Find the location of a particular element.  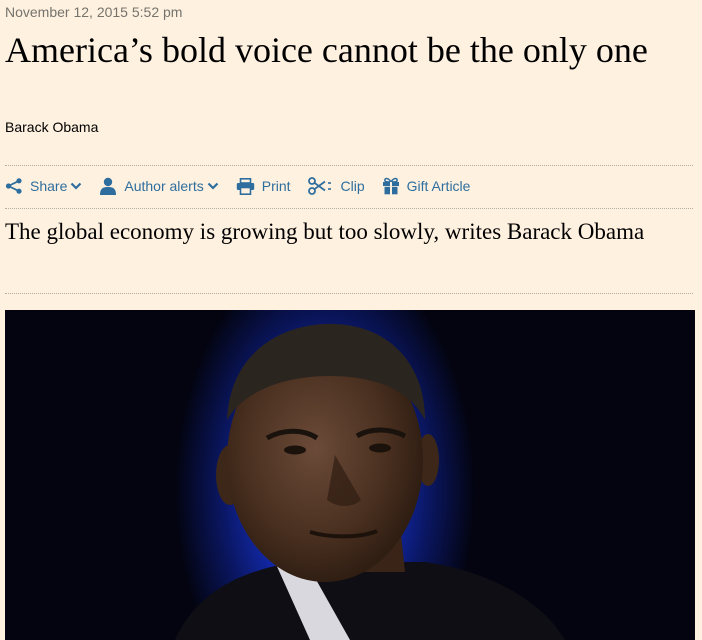

share-button: Share is located at coordinates (43, 186).